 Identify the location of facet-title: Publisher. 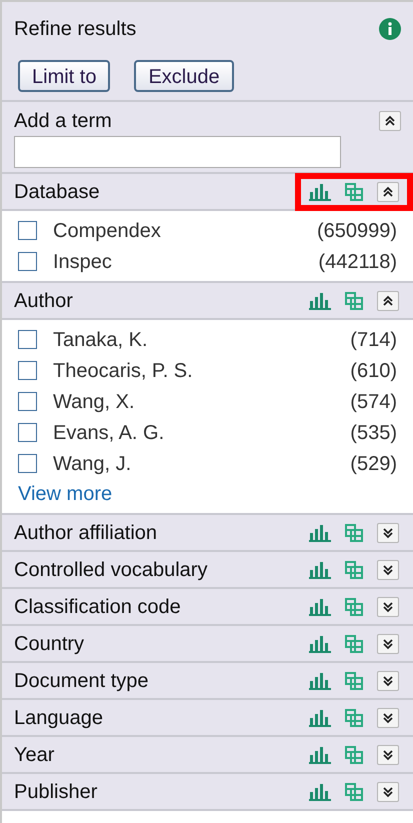
(56, 791).